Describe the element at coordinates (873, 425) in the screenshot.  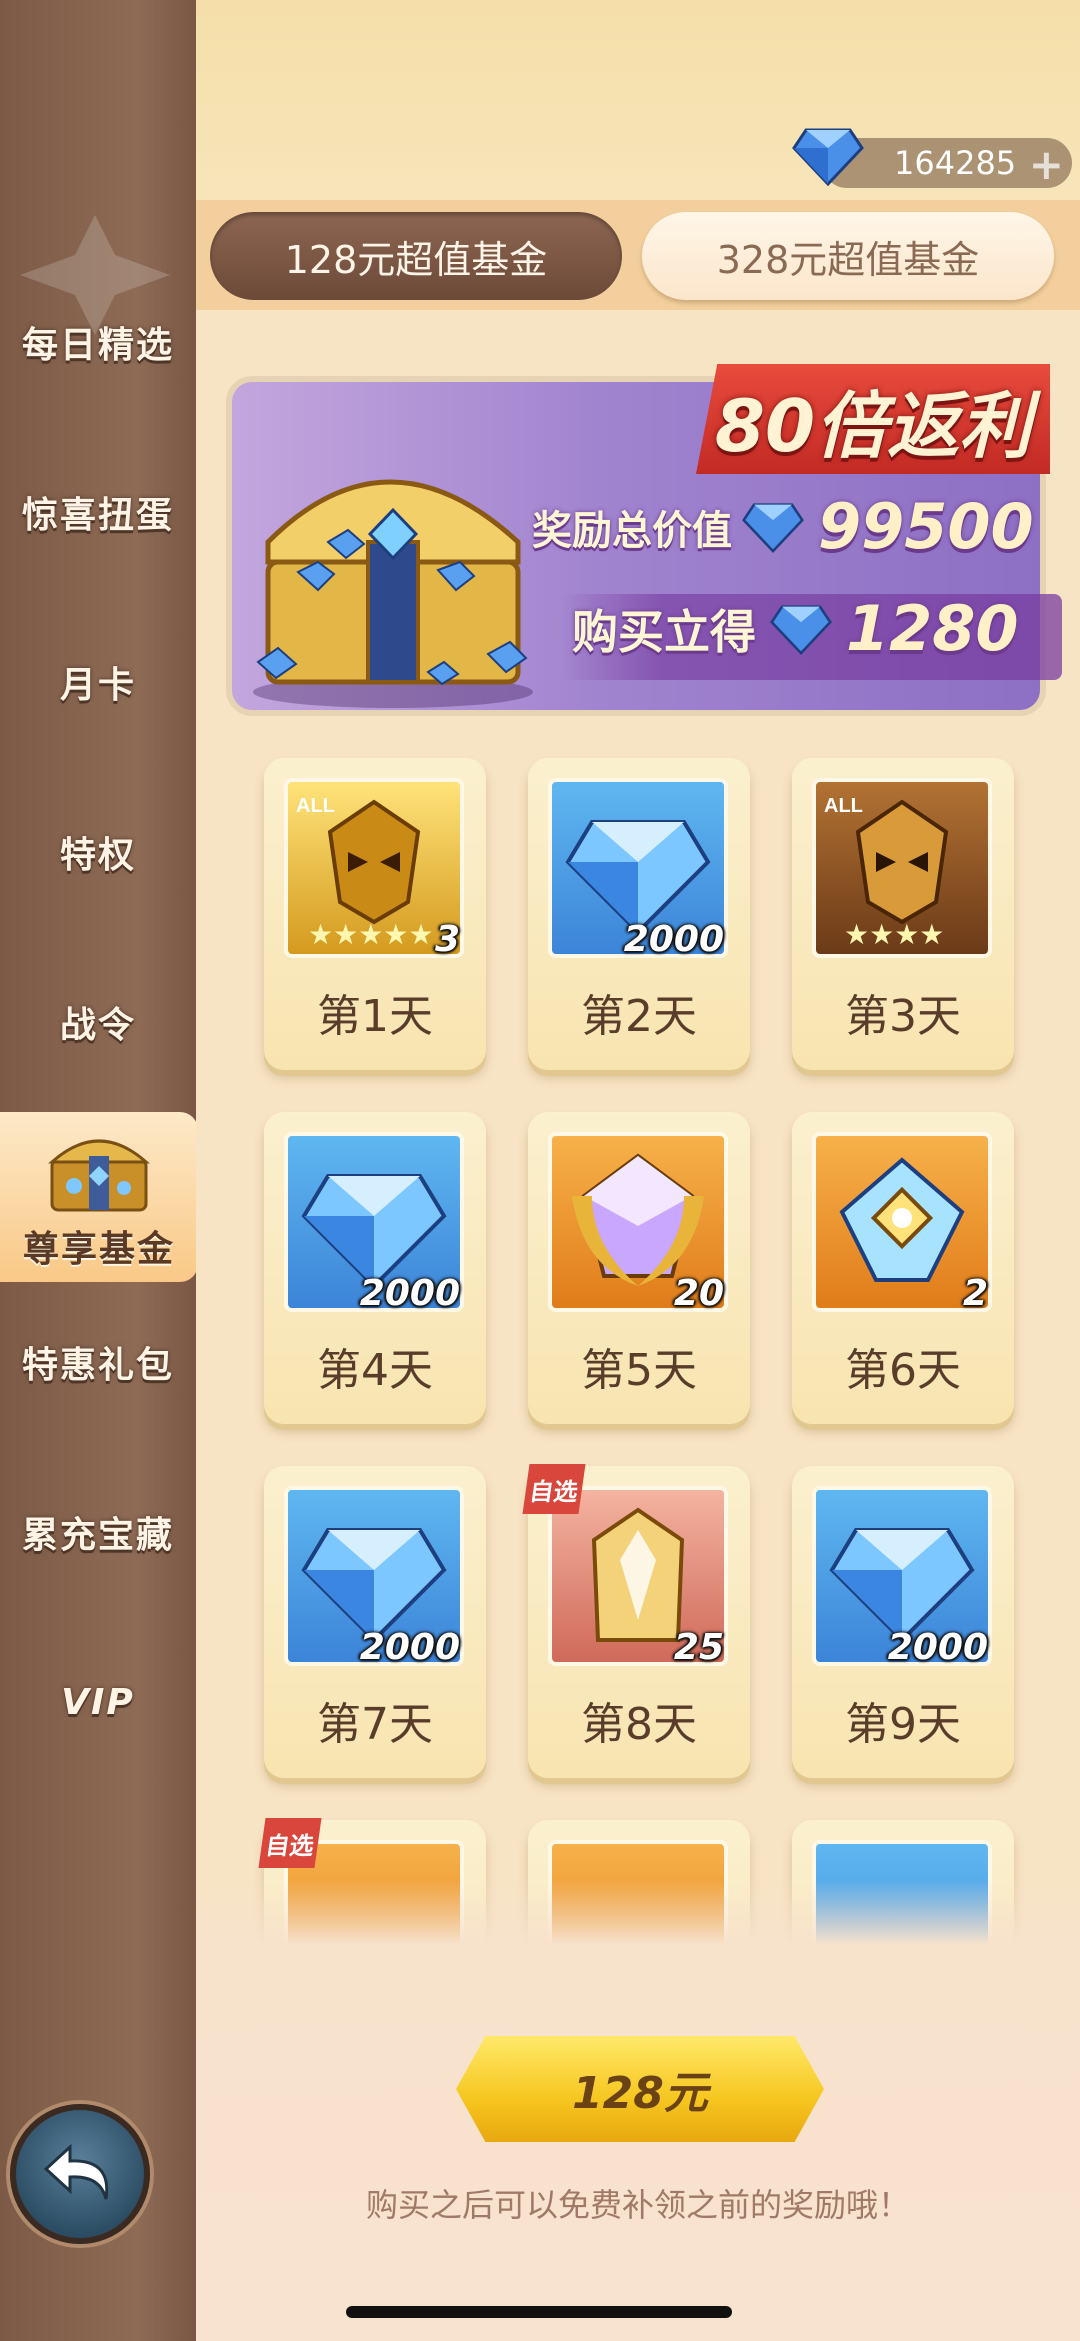
I see `rebate-label: 80倍返利` at that location.